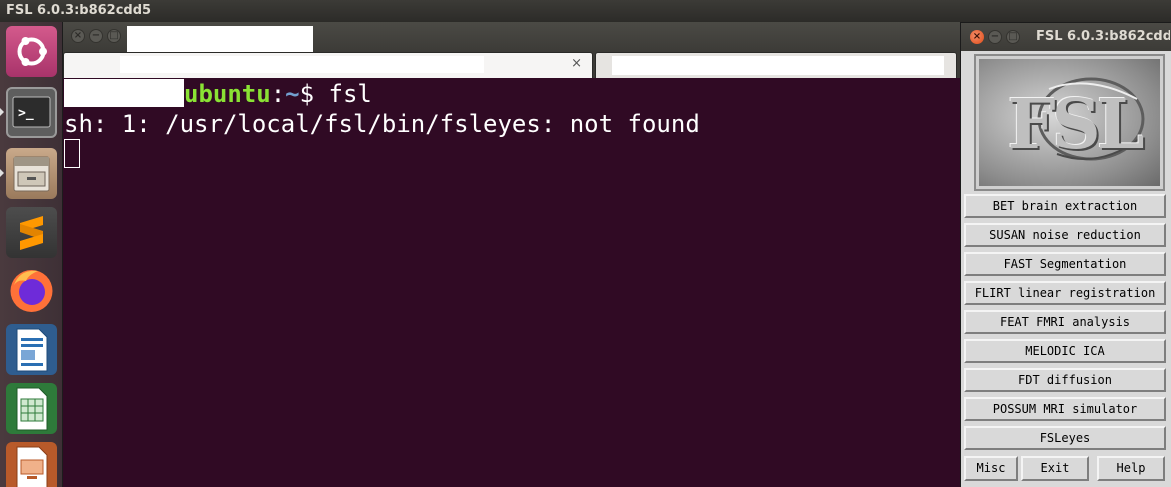 Image resolution: width=1171 pixels, height=487 pixels. I want to click on terminal-icon: >_, so click(31, 112).